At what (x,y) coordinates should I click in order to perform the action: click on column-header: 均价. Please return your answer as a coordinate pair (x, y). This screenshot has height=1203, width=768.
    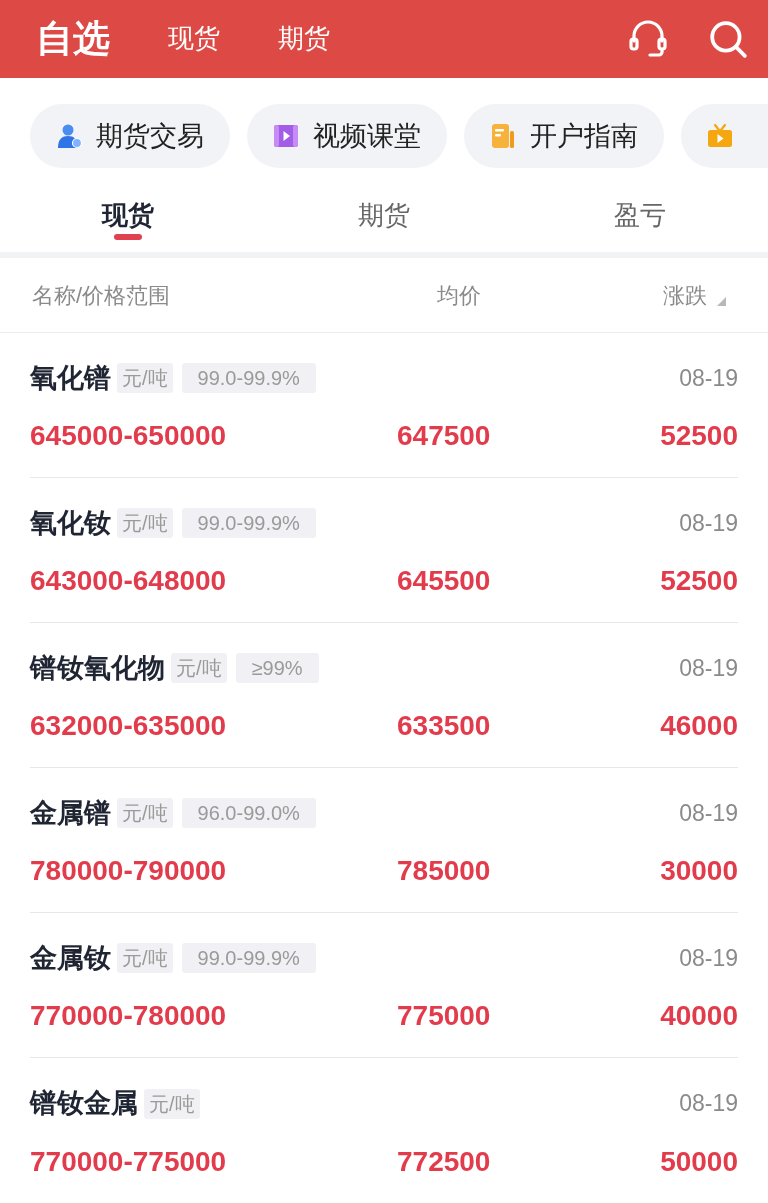
    Looking at the image, I should click on (459, 295).